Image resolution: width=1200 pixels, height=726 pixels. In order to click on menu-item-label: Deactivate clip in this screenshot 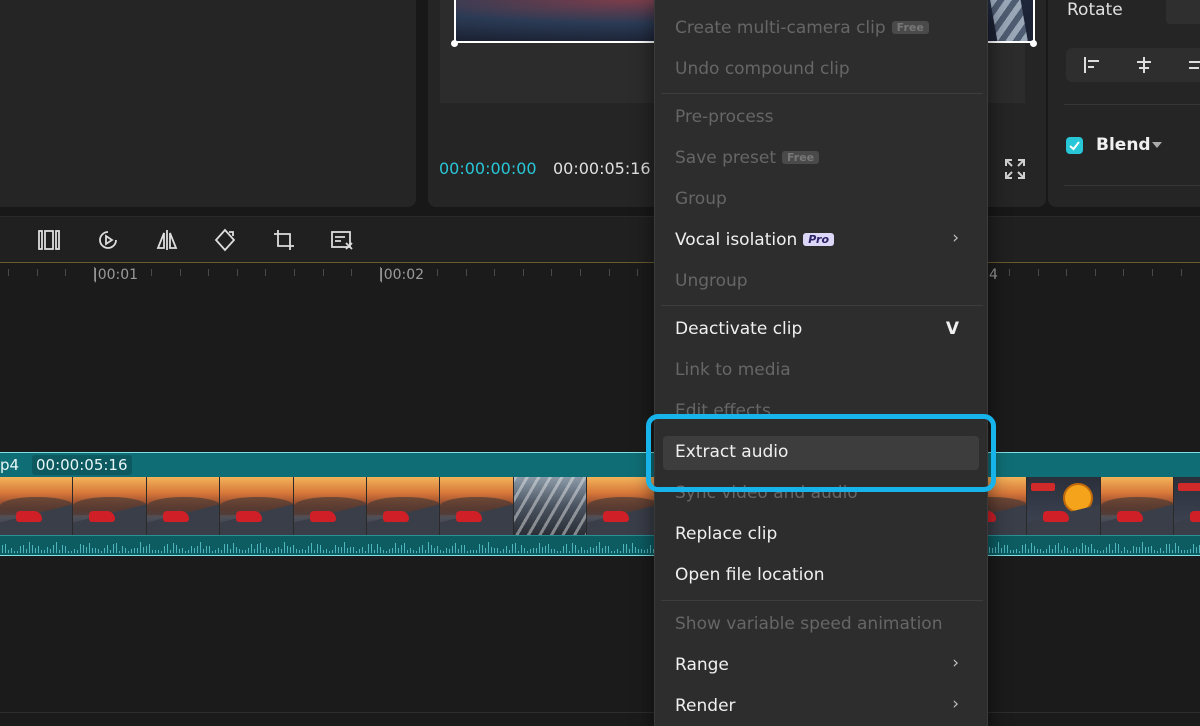, I will do `click(739, 329)`.